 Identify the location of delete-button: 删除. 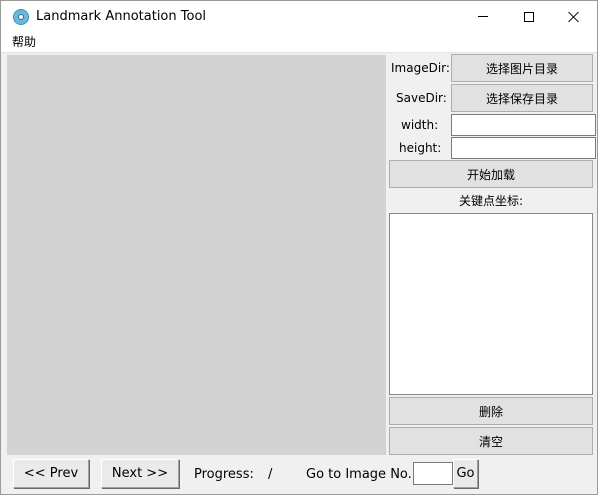
(491, 411).